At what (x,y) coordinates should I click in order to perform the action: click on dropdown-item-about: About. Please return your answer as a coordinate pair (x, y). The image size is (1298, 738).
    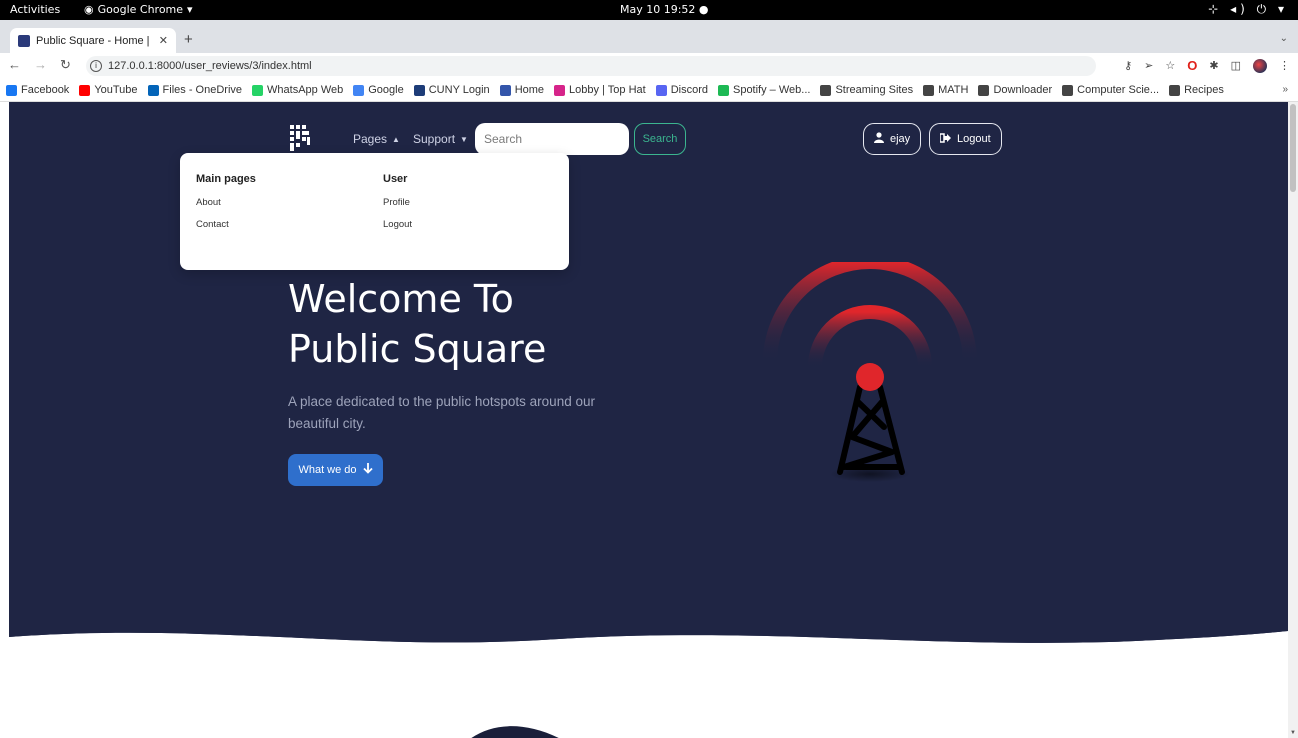
    Looking at the image, I should click on (226, 202).